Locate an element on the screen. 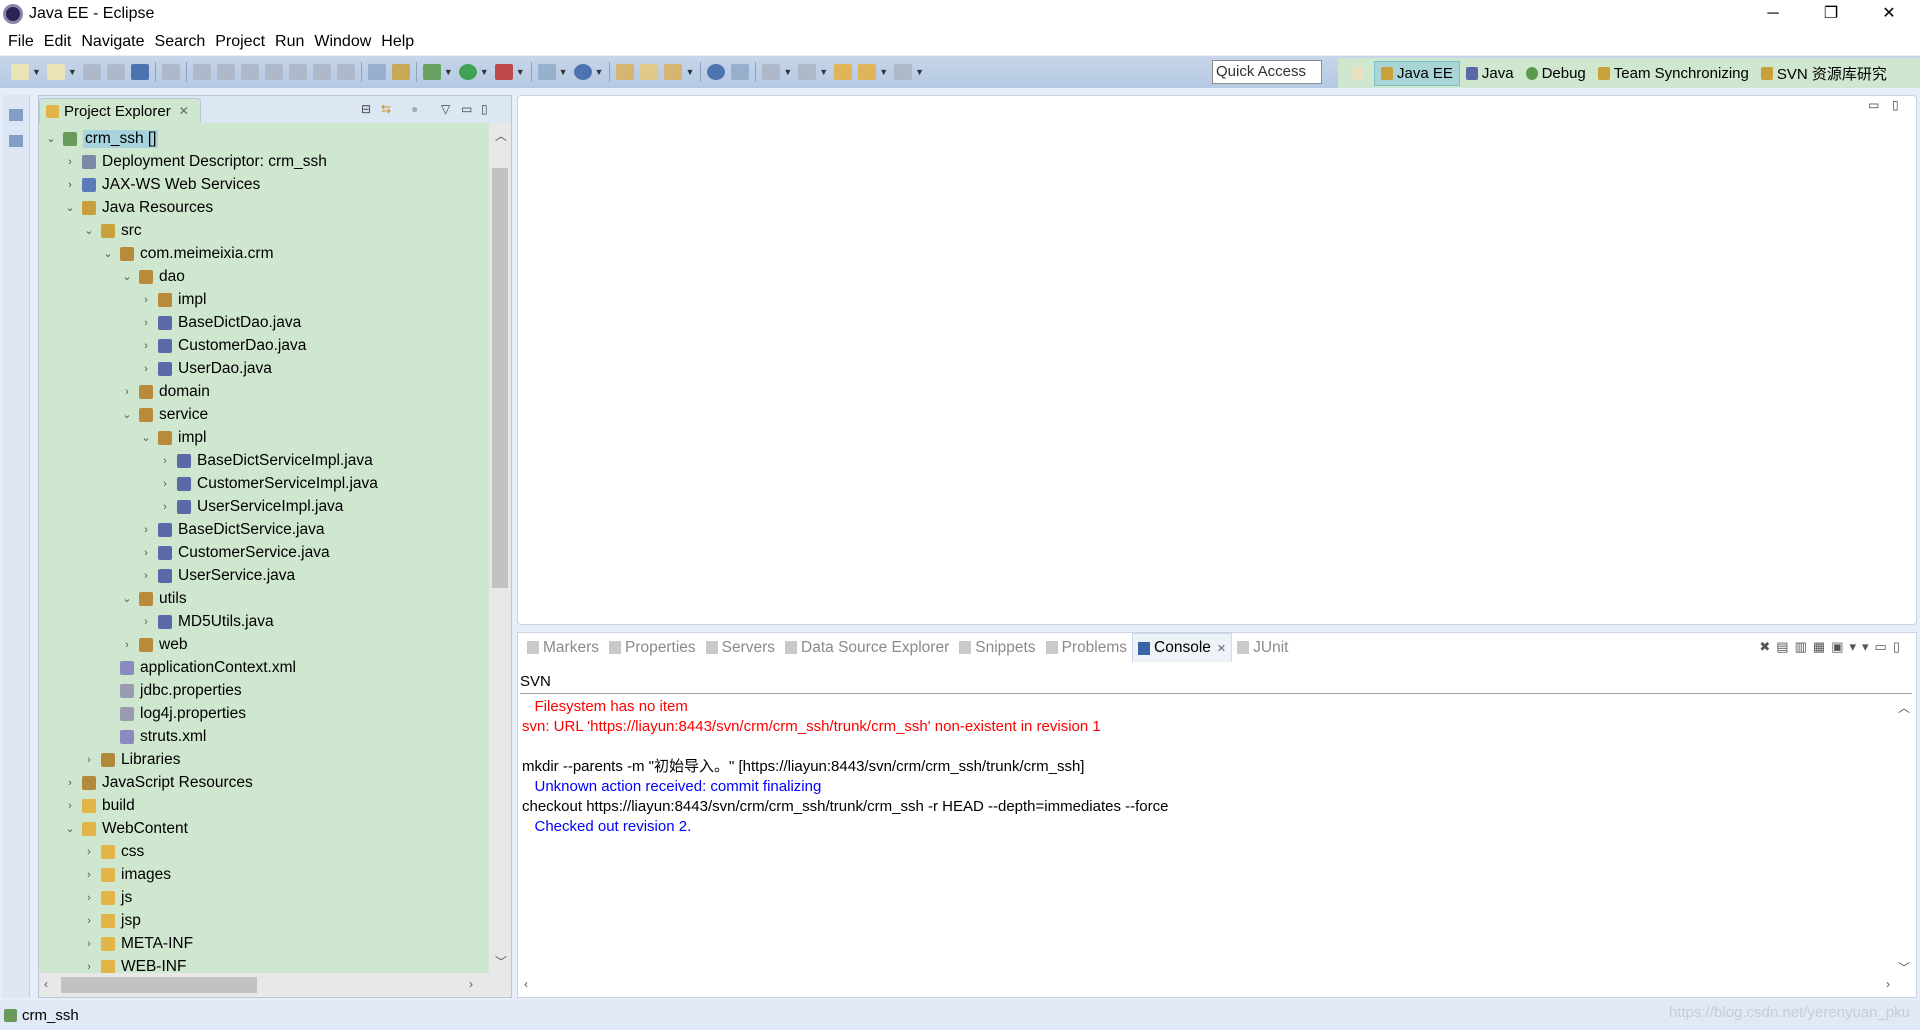 This screenshot has height=1030, width=1920. restore-view-icon is located at coordinates (15, 115).